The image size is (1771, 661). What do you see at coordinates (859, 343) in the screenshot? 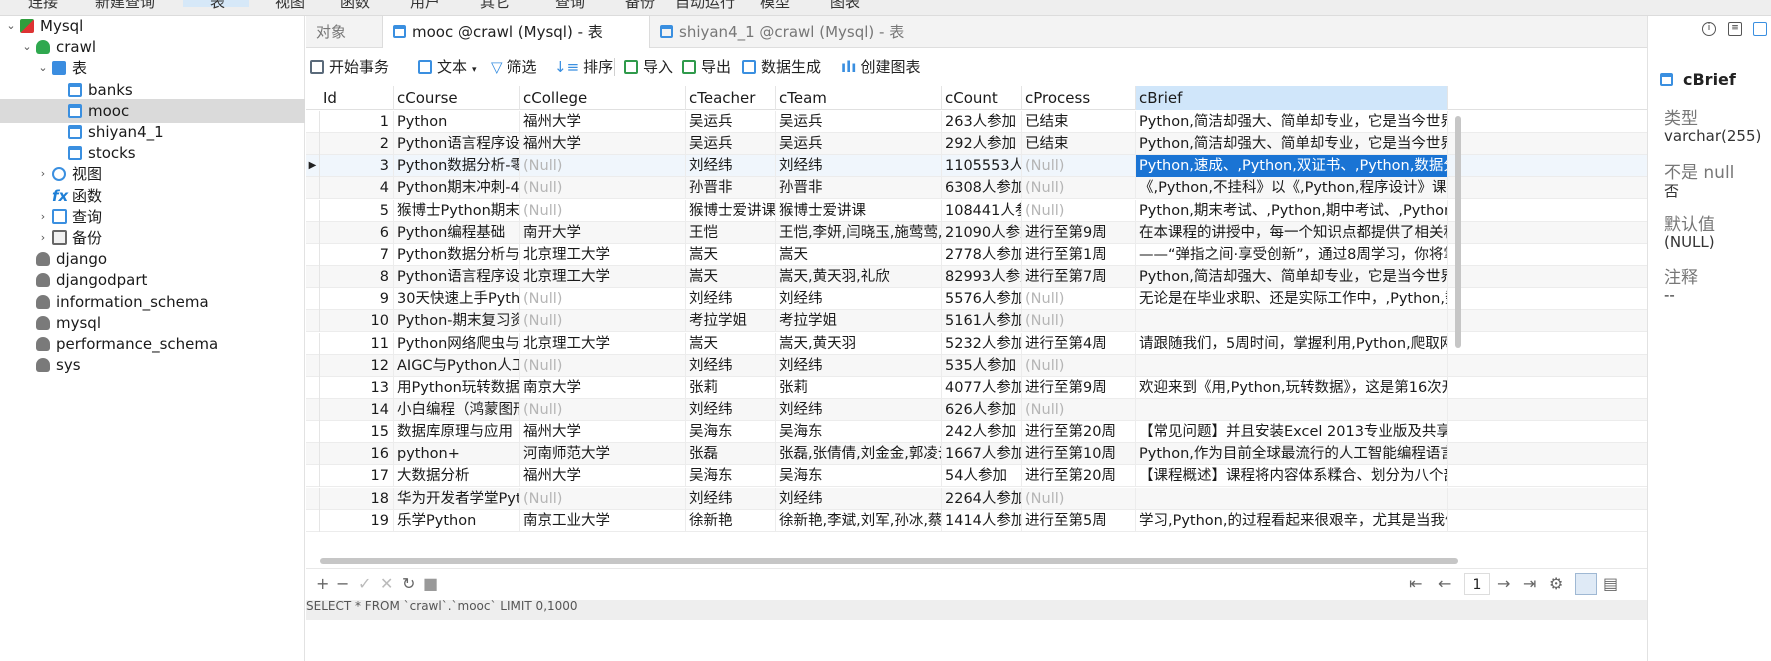
I see `cell-cteam: 嵩天,黄天羽` at bounding box center [859, 343].